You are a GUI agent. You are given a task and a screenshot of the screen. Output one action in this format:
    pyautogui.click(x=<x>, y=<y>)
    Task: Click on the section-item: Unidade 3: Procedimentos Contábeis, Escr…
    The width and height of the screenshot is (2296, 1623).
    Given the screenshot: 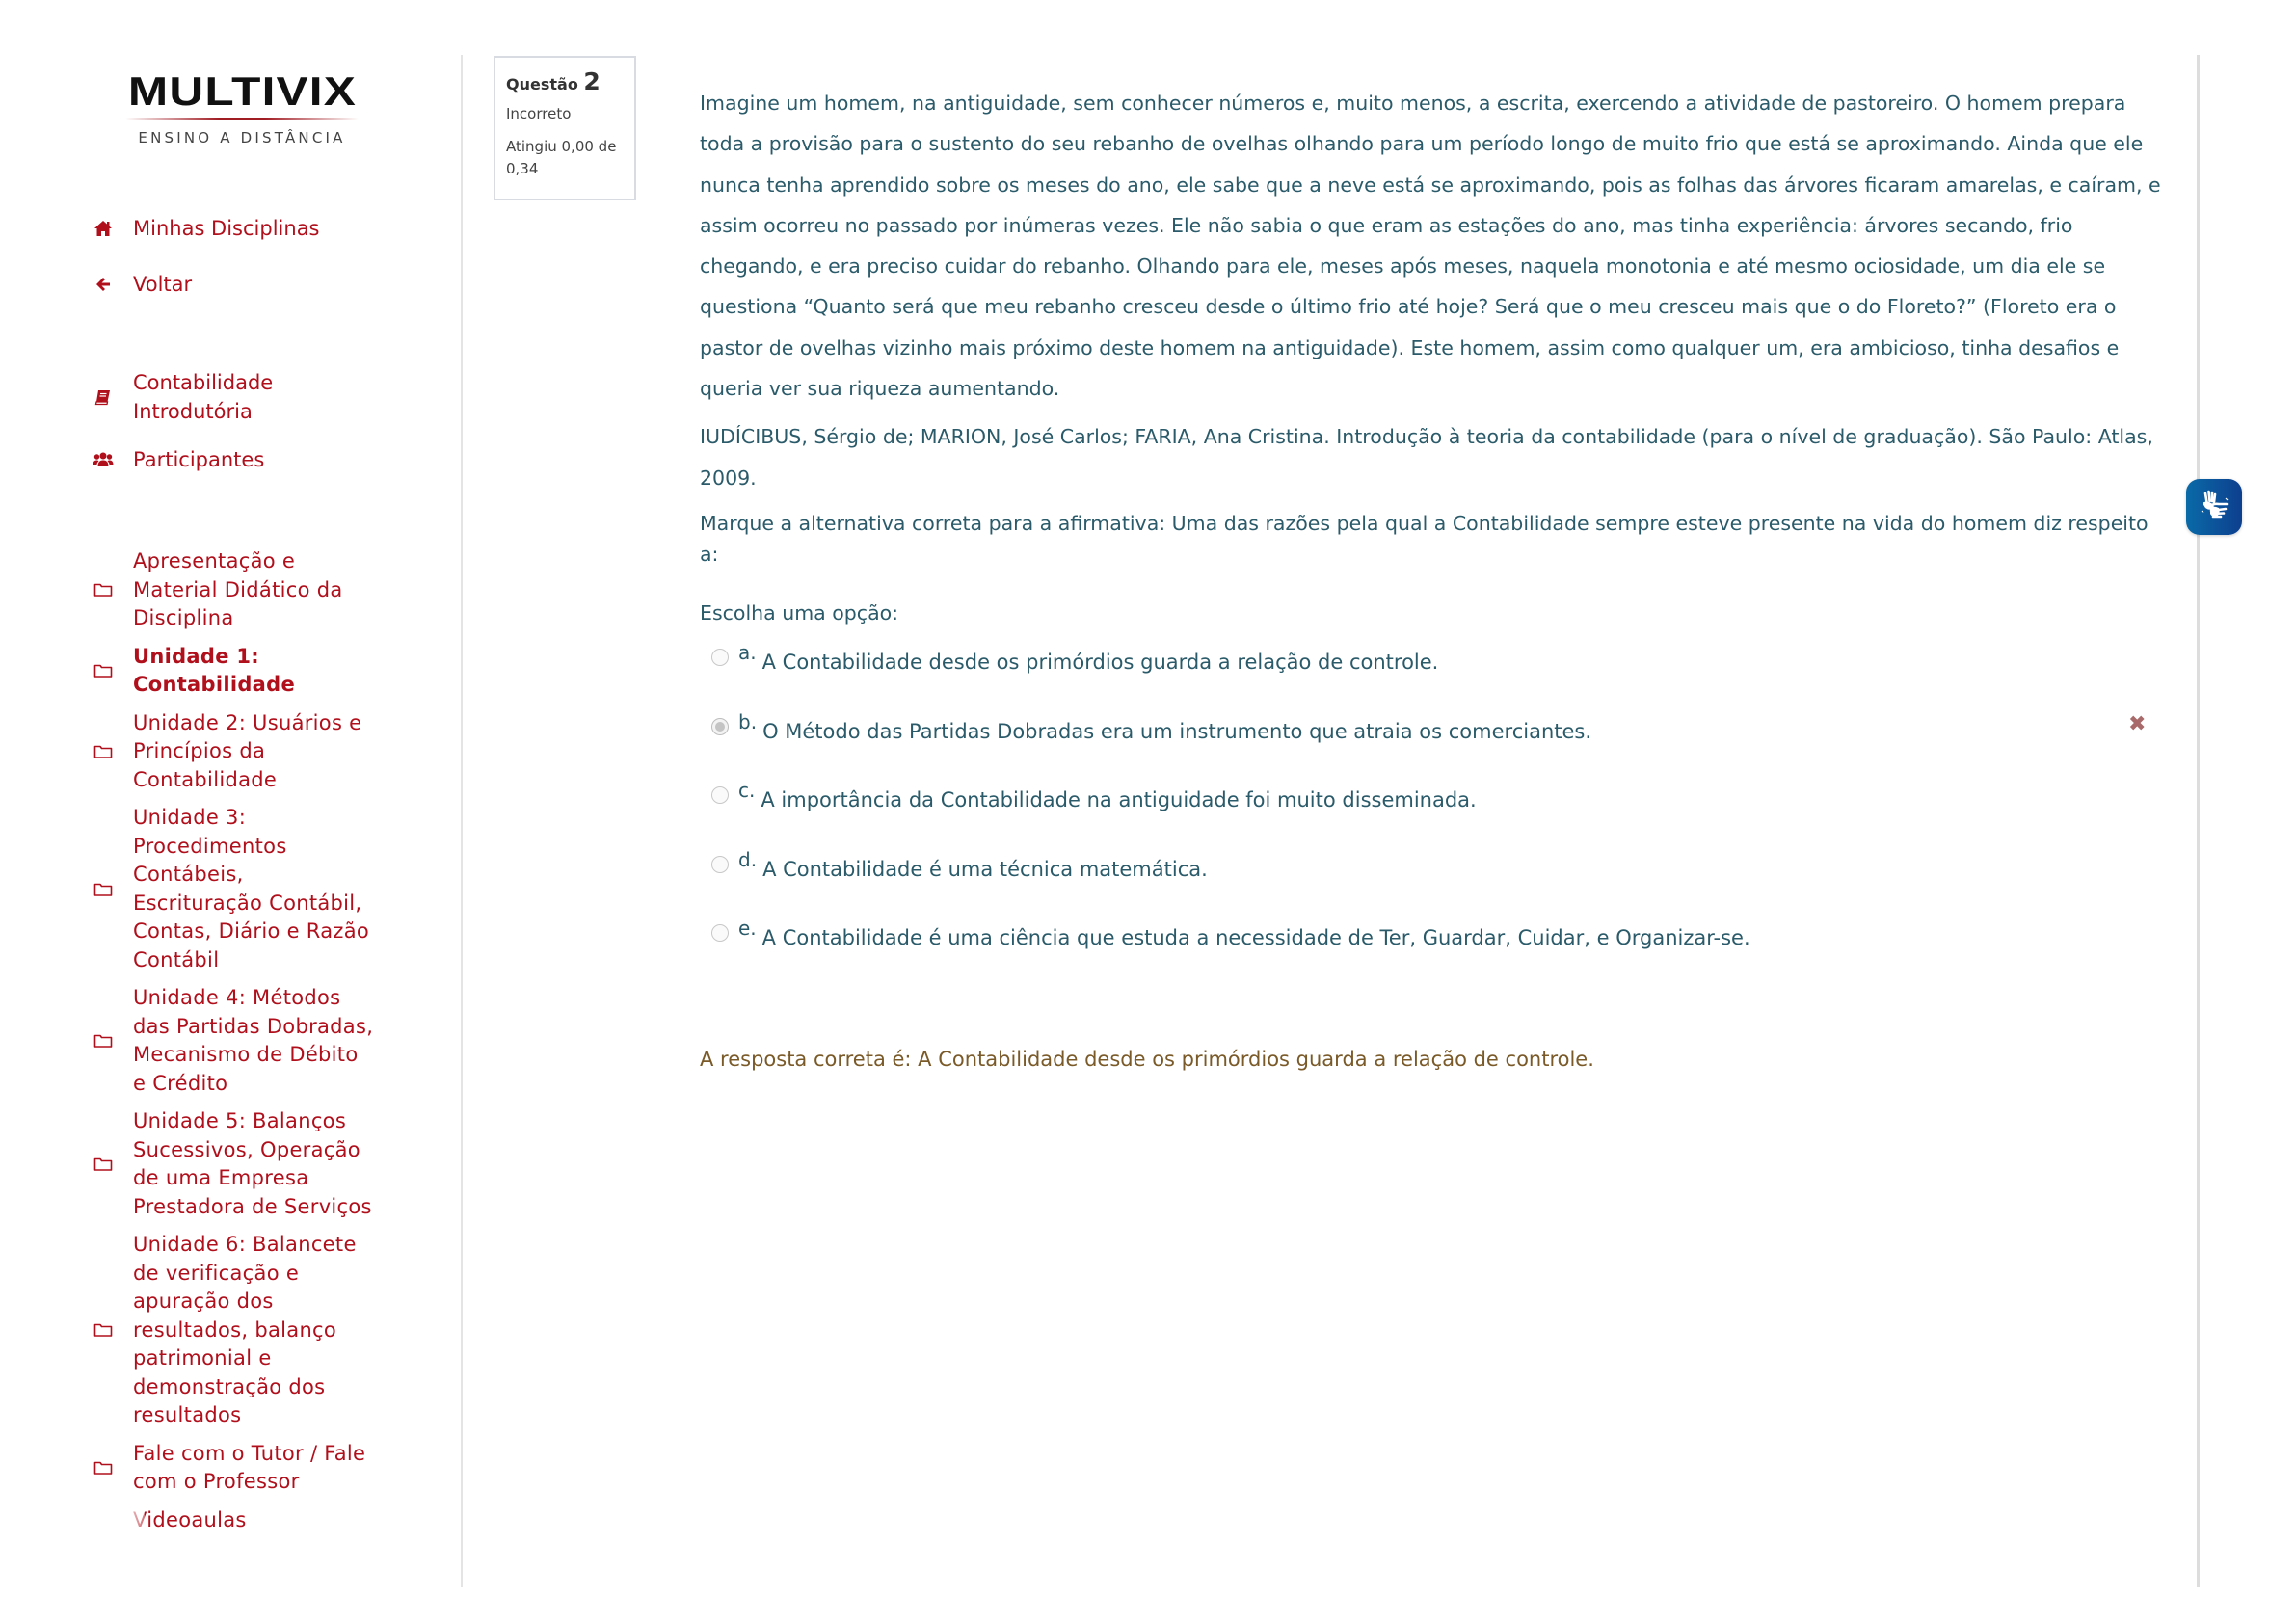 What is the action you would take?
    pyautogui.click(x=254, y=889)
    